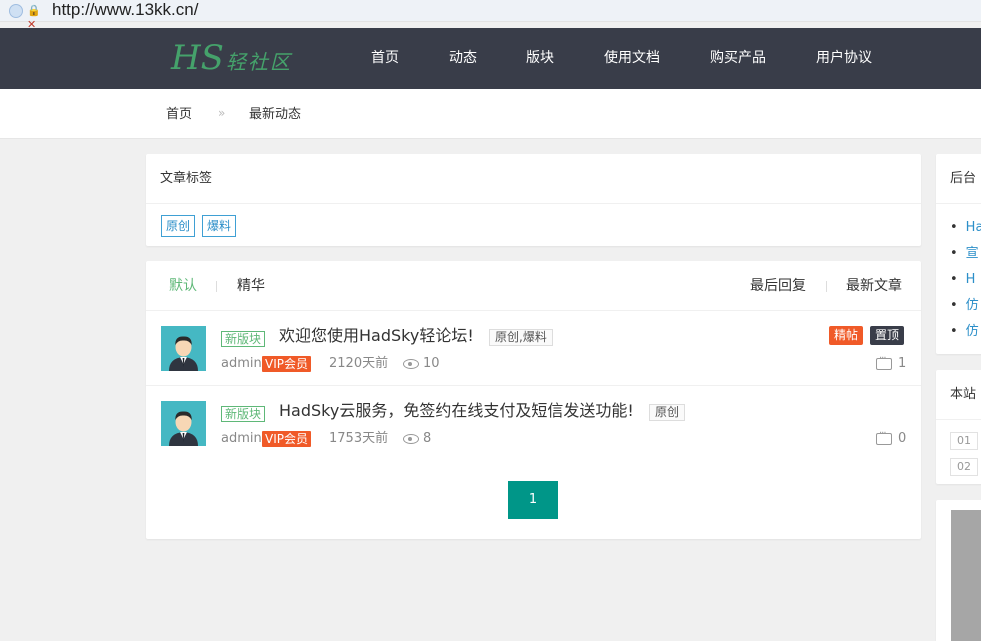  I want to click on post-tags: 原创, so click(667, 412).